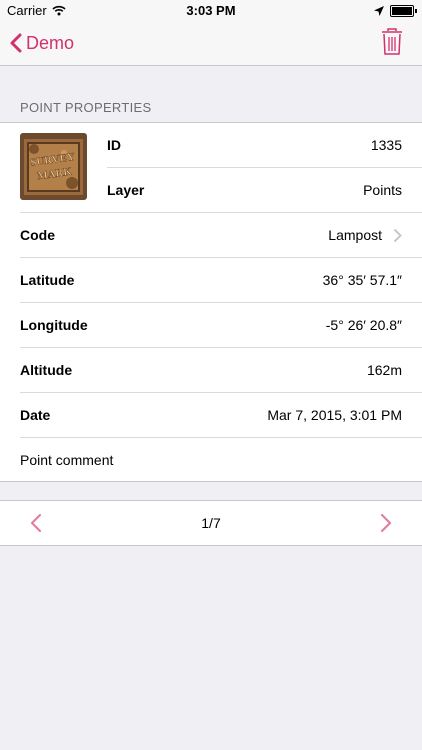  Describe the element at coordinates (86, 107) in the screenshot. I see `section-header: POINT PROPERTIES` at that location.